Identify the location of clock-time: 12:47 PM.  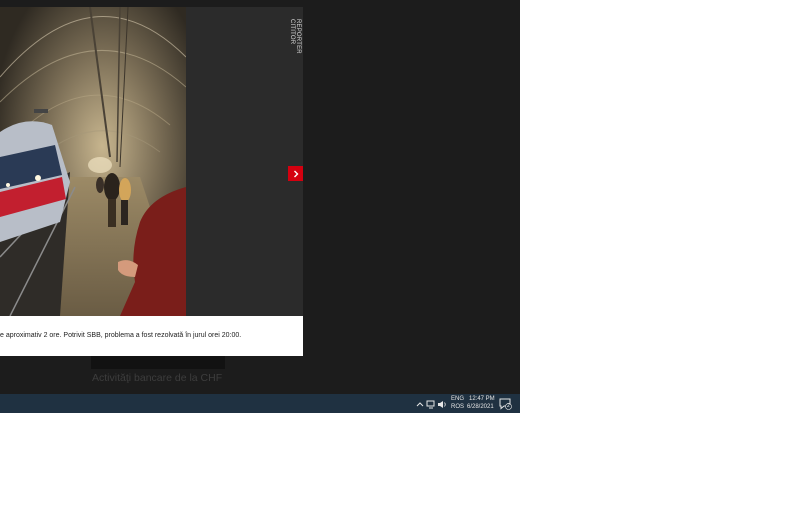
(482, 399).